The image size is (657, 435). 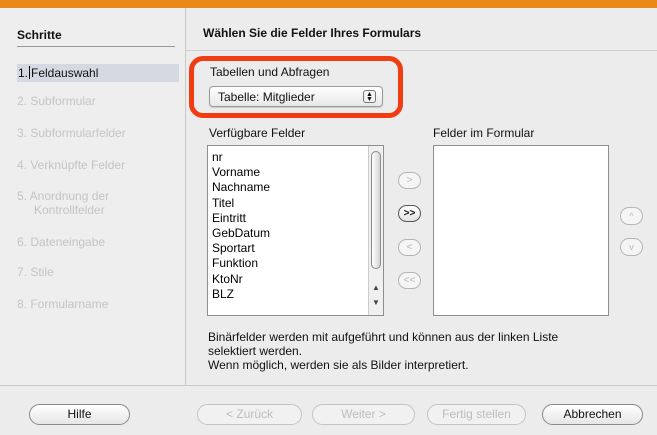 I want to click on step-joined-fields: 4. Verknüpfte Felder, so click(x=71, y=165).